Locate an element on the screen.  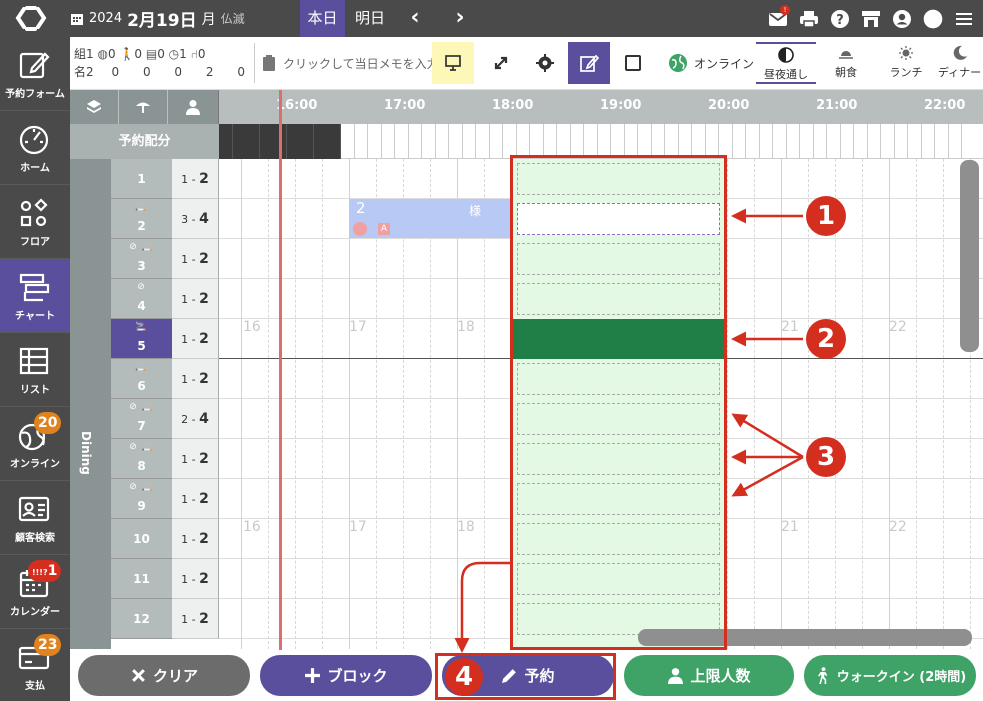
expand-button is located at coordinates (501, 63).